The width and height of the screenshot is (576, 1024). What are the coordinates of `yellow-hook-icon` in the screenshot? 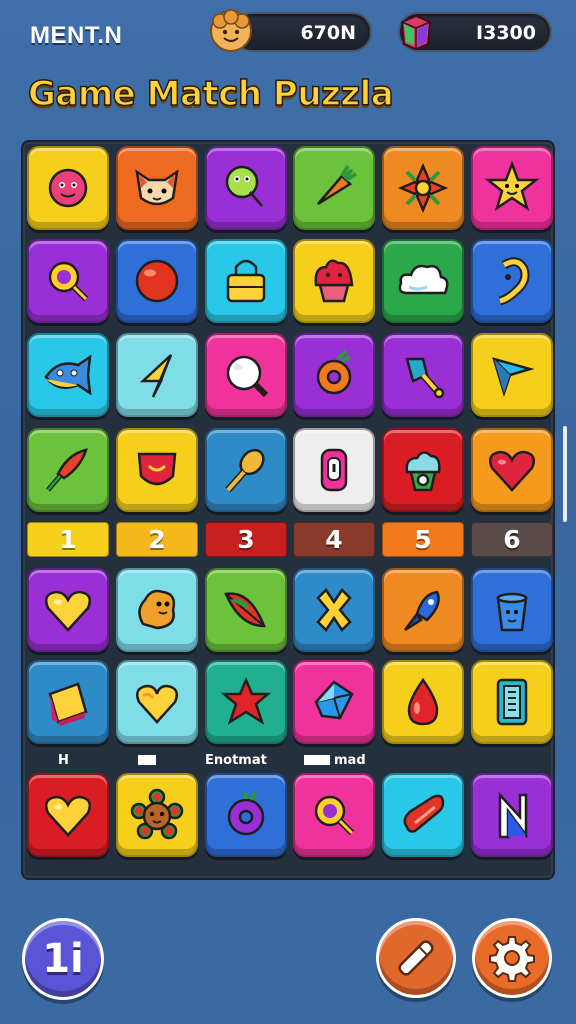 It's located at (514, 281).